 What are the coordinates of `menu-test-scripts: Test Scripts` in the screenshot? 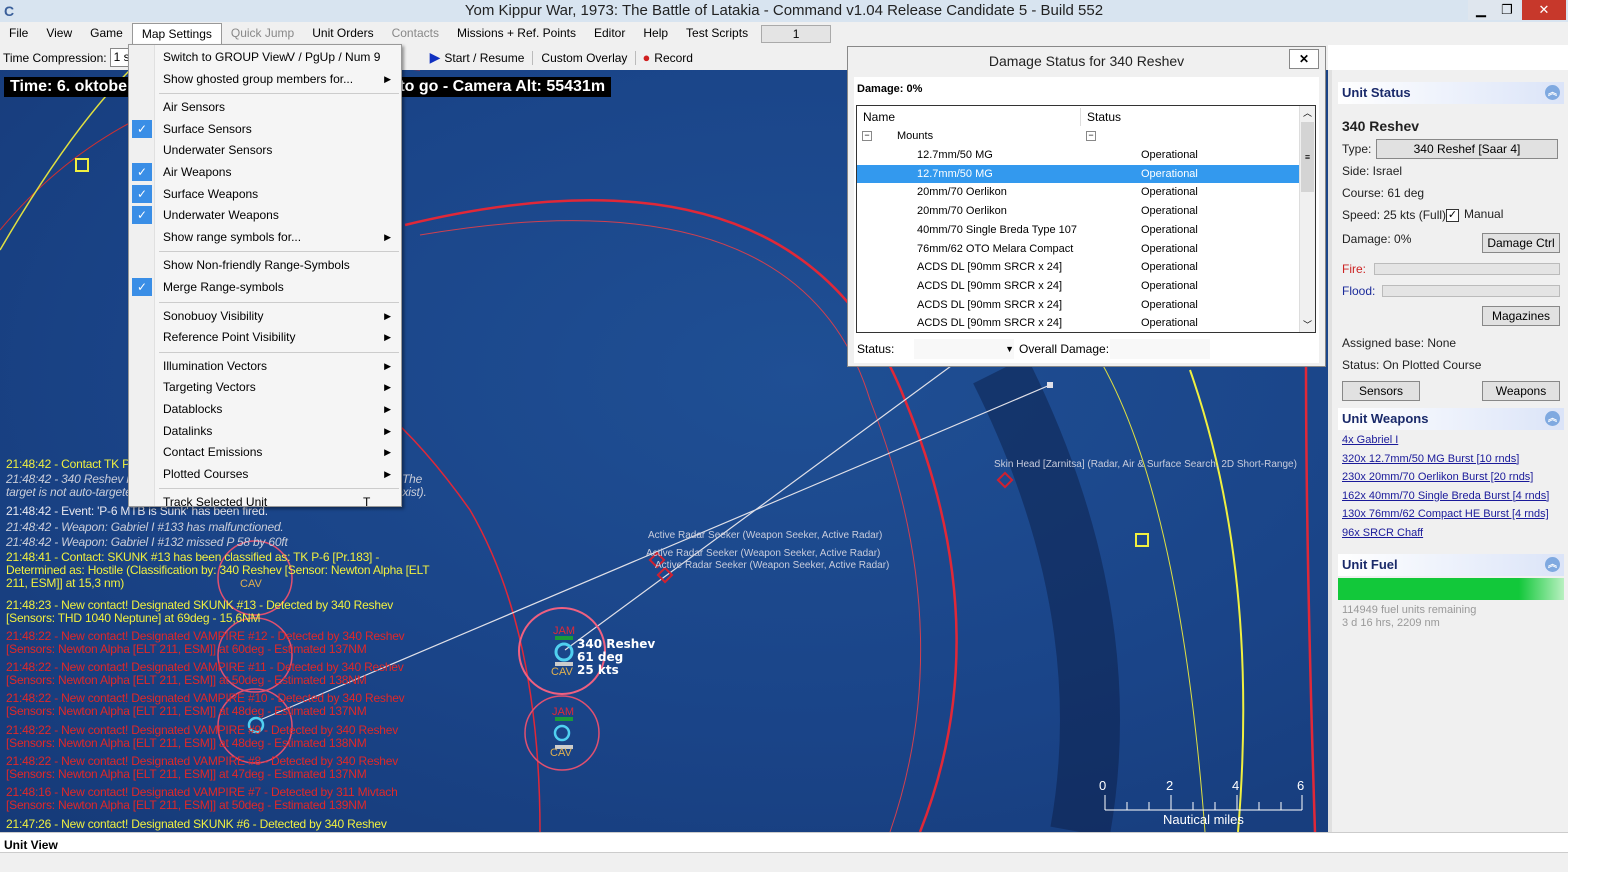 It's located at (717, 33).